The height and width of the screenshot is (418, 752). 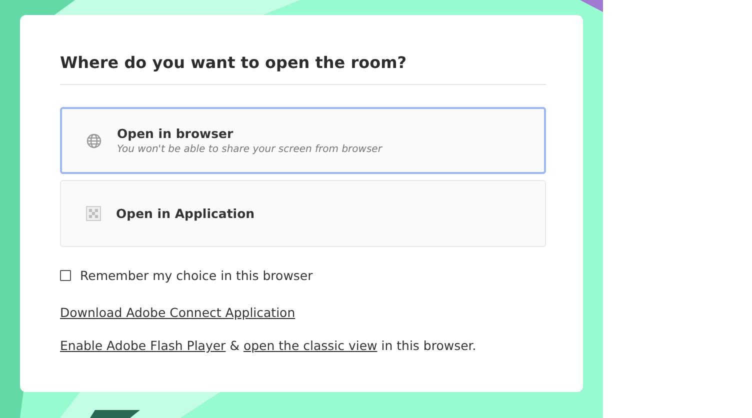 I want to click on option-label: Open in Application, so click(x=185, y=213).